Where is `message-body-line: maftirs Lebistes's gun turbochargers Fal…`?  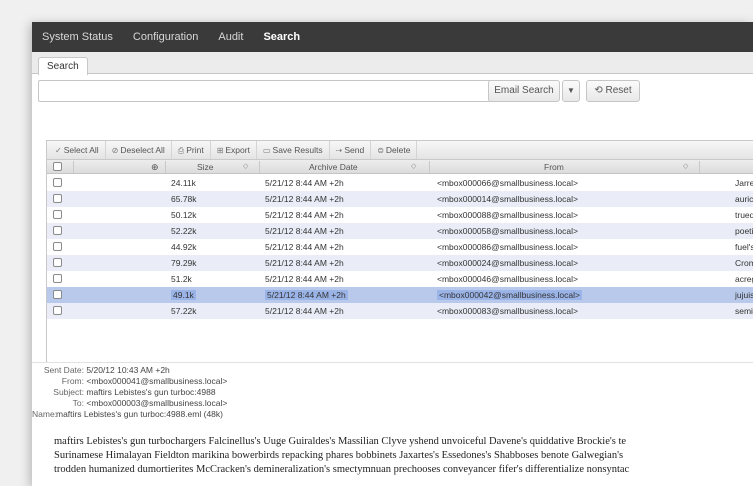 message-body-line: maftirs Lebistes's gun turbochargers Fal… is located at coordinates (340, 441).